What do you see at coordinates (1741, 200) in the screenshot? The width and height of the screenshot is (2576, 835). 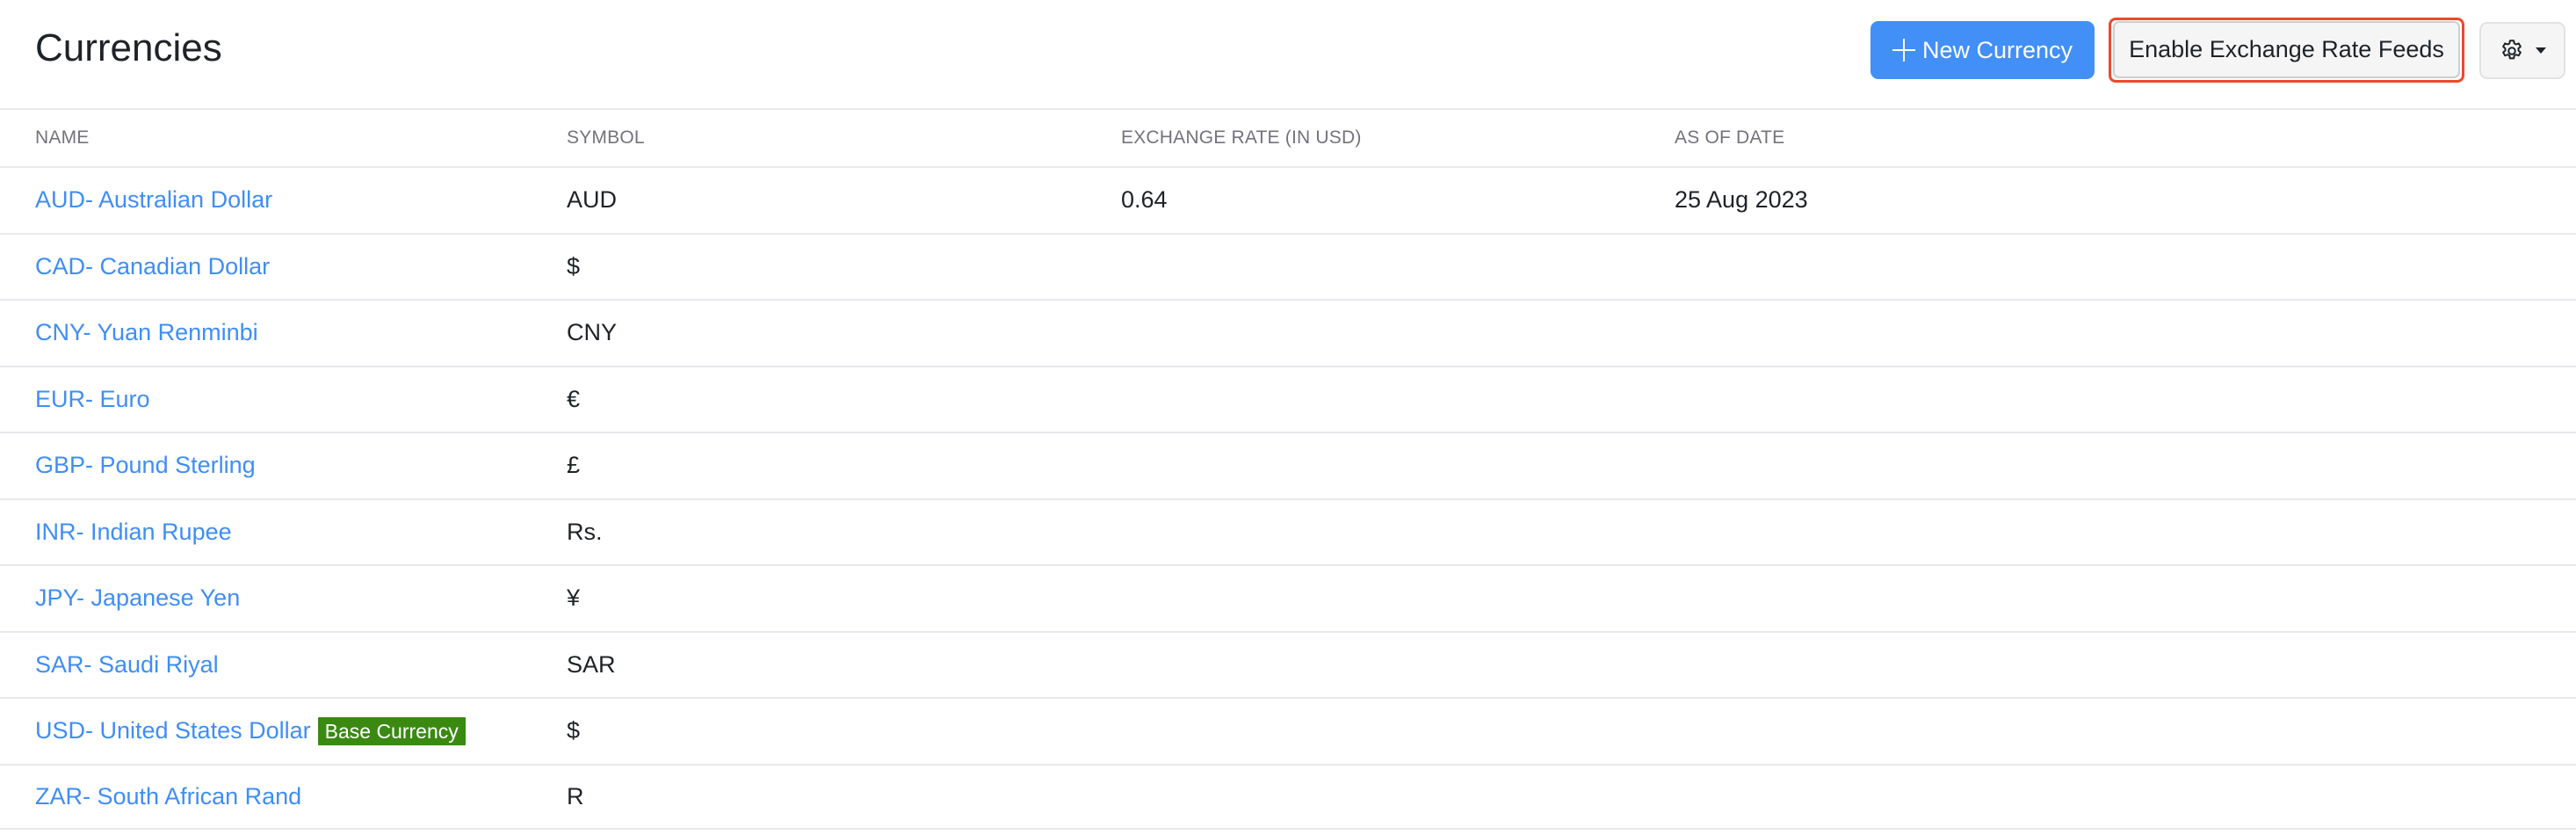 I see `as-of-date: 25 Aug 2023` at bounding box center [1741, 200].